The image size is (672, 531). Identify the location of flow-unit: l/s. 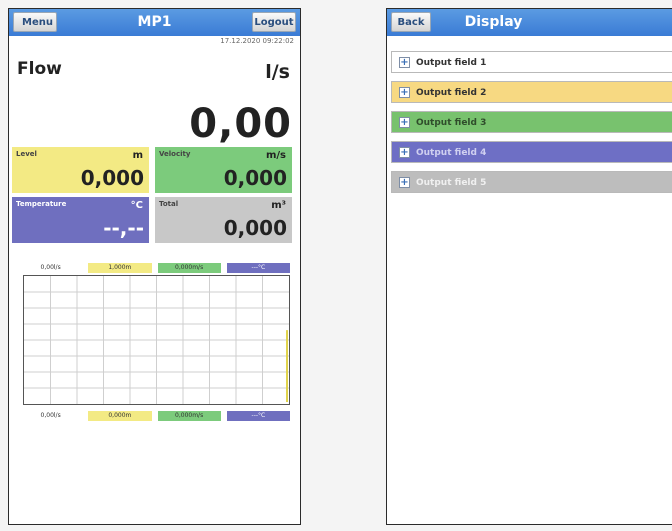
(277, 72).